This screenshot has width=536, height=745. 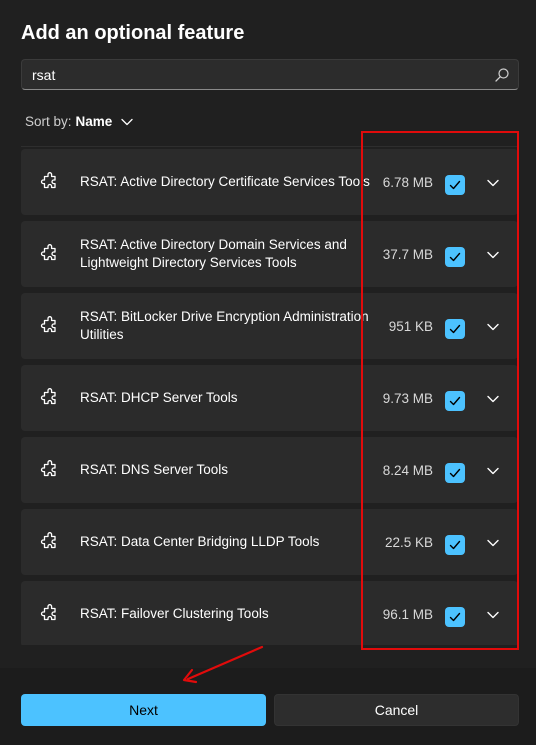 I want to click on feature-size: 6.78 MB, so click(x=407, y=182).